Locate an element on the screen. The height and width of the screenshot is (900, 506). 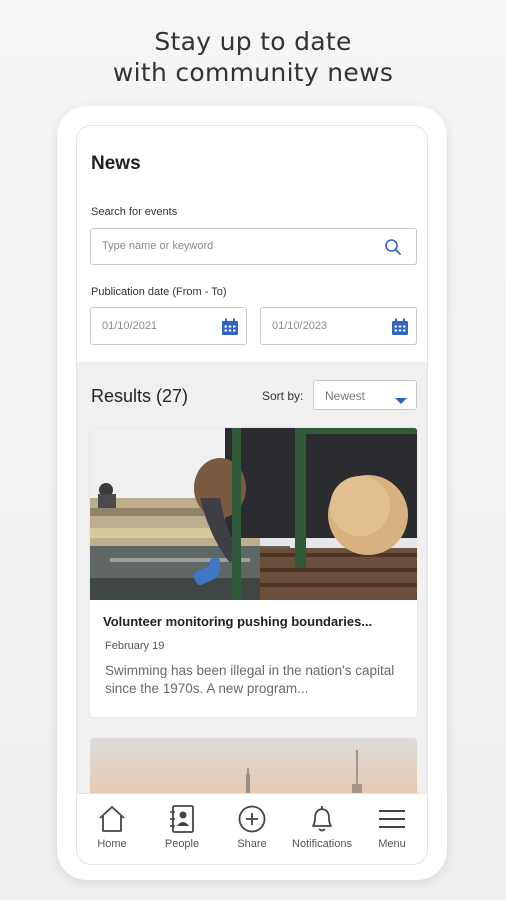
tab-share: Share is located at coordinates (252, 829).